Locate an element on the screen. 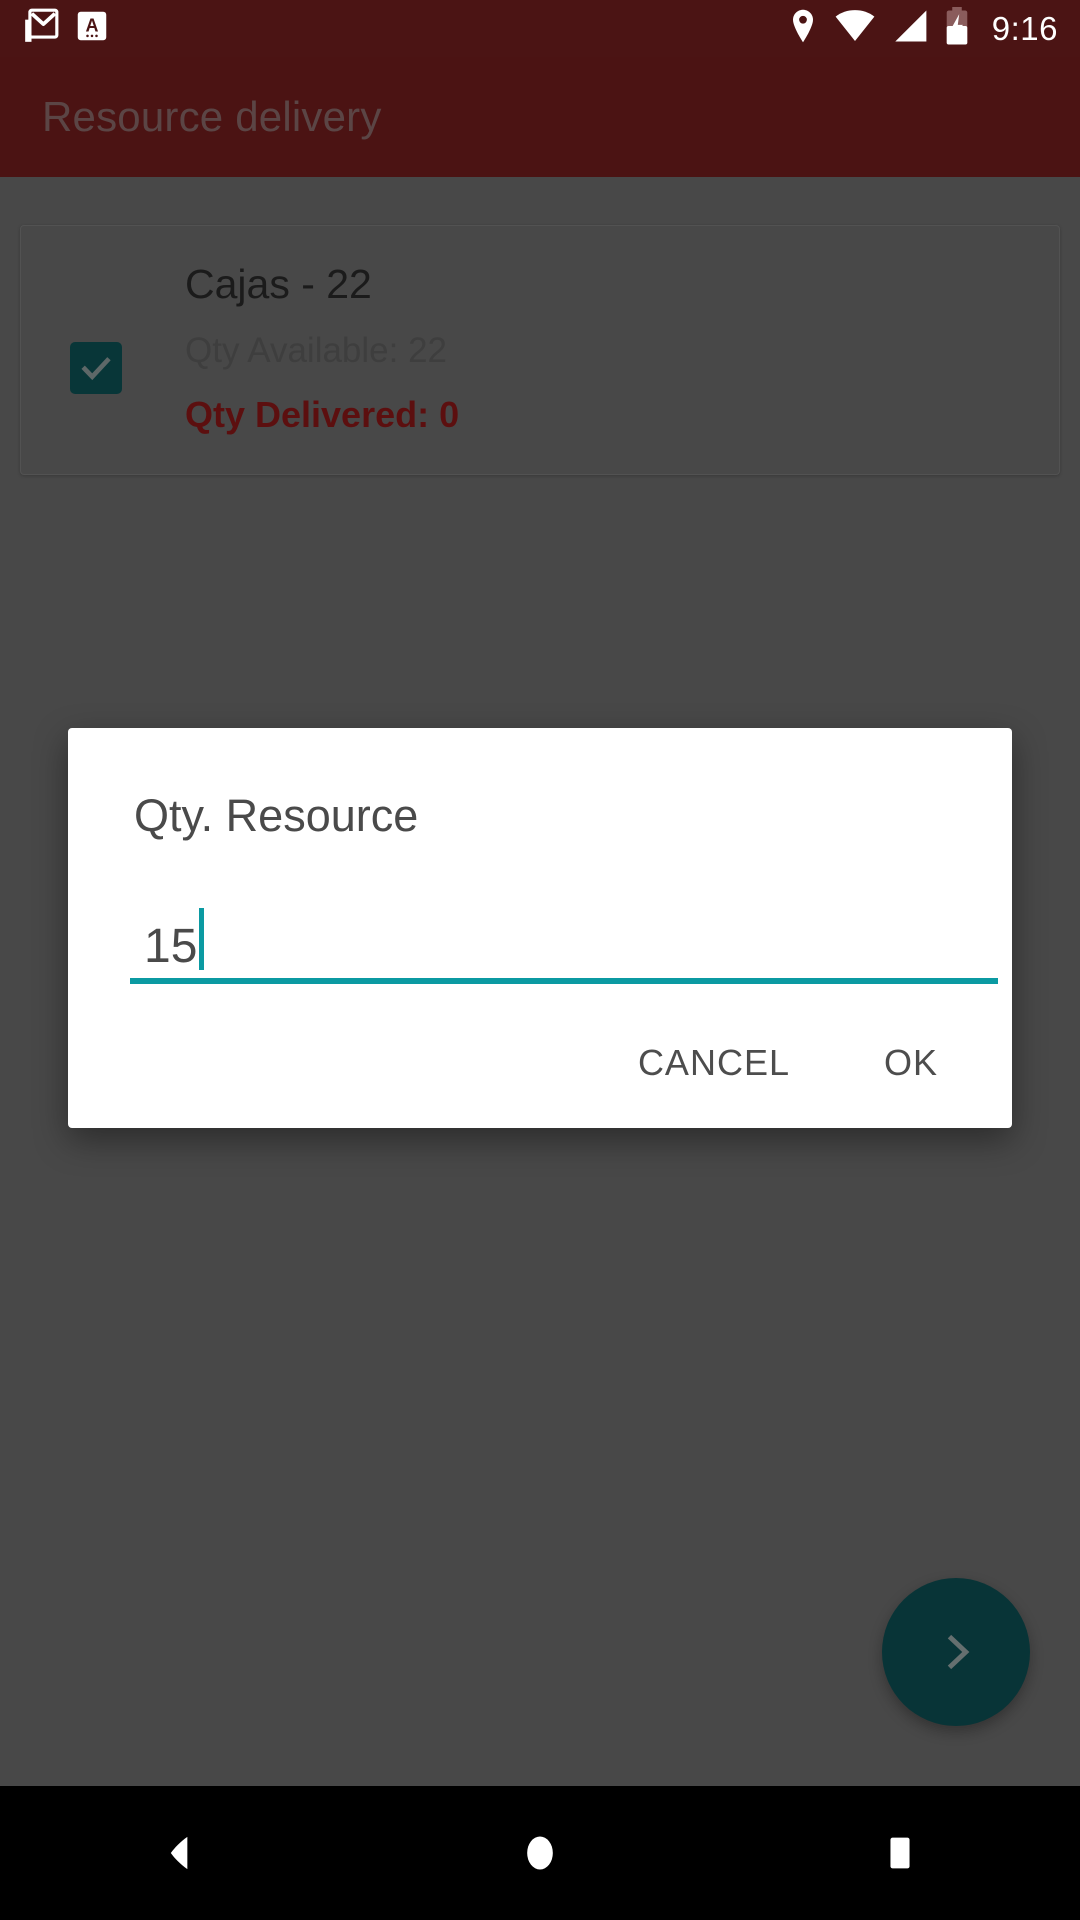 The height and width of the screenshot is (1920, 1080). status-bar-notifications: A is located at coordinates (66, 28).